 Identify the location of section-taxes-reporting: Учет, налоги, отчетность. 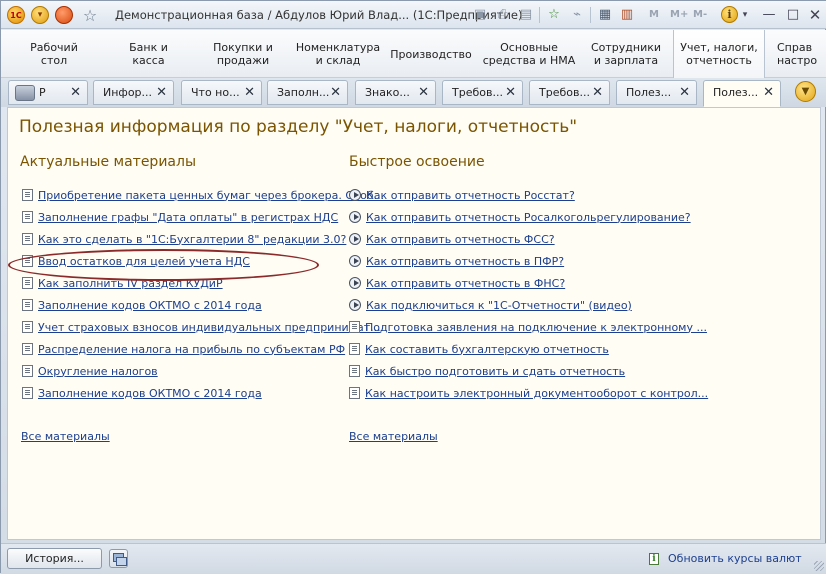
(719, 54).